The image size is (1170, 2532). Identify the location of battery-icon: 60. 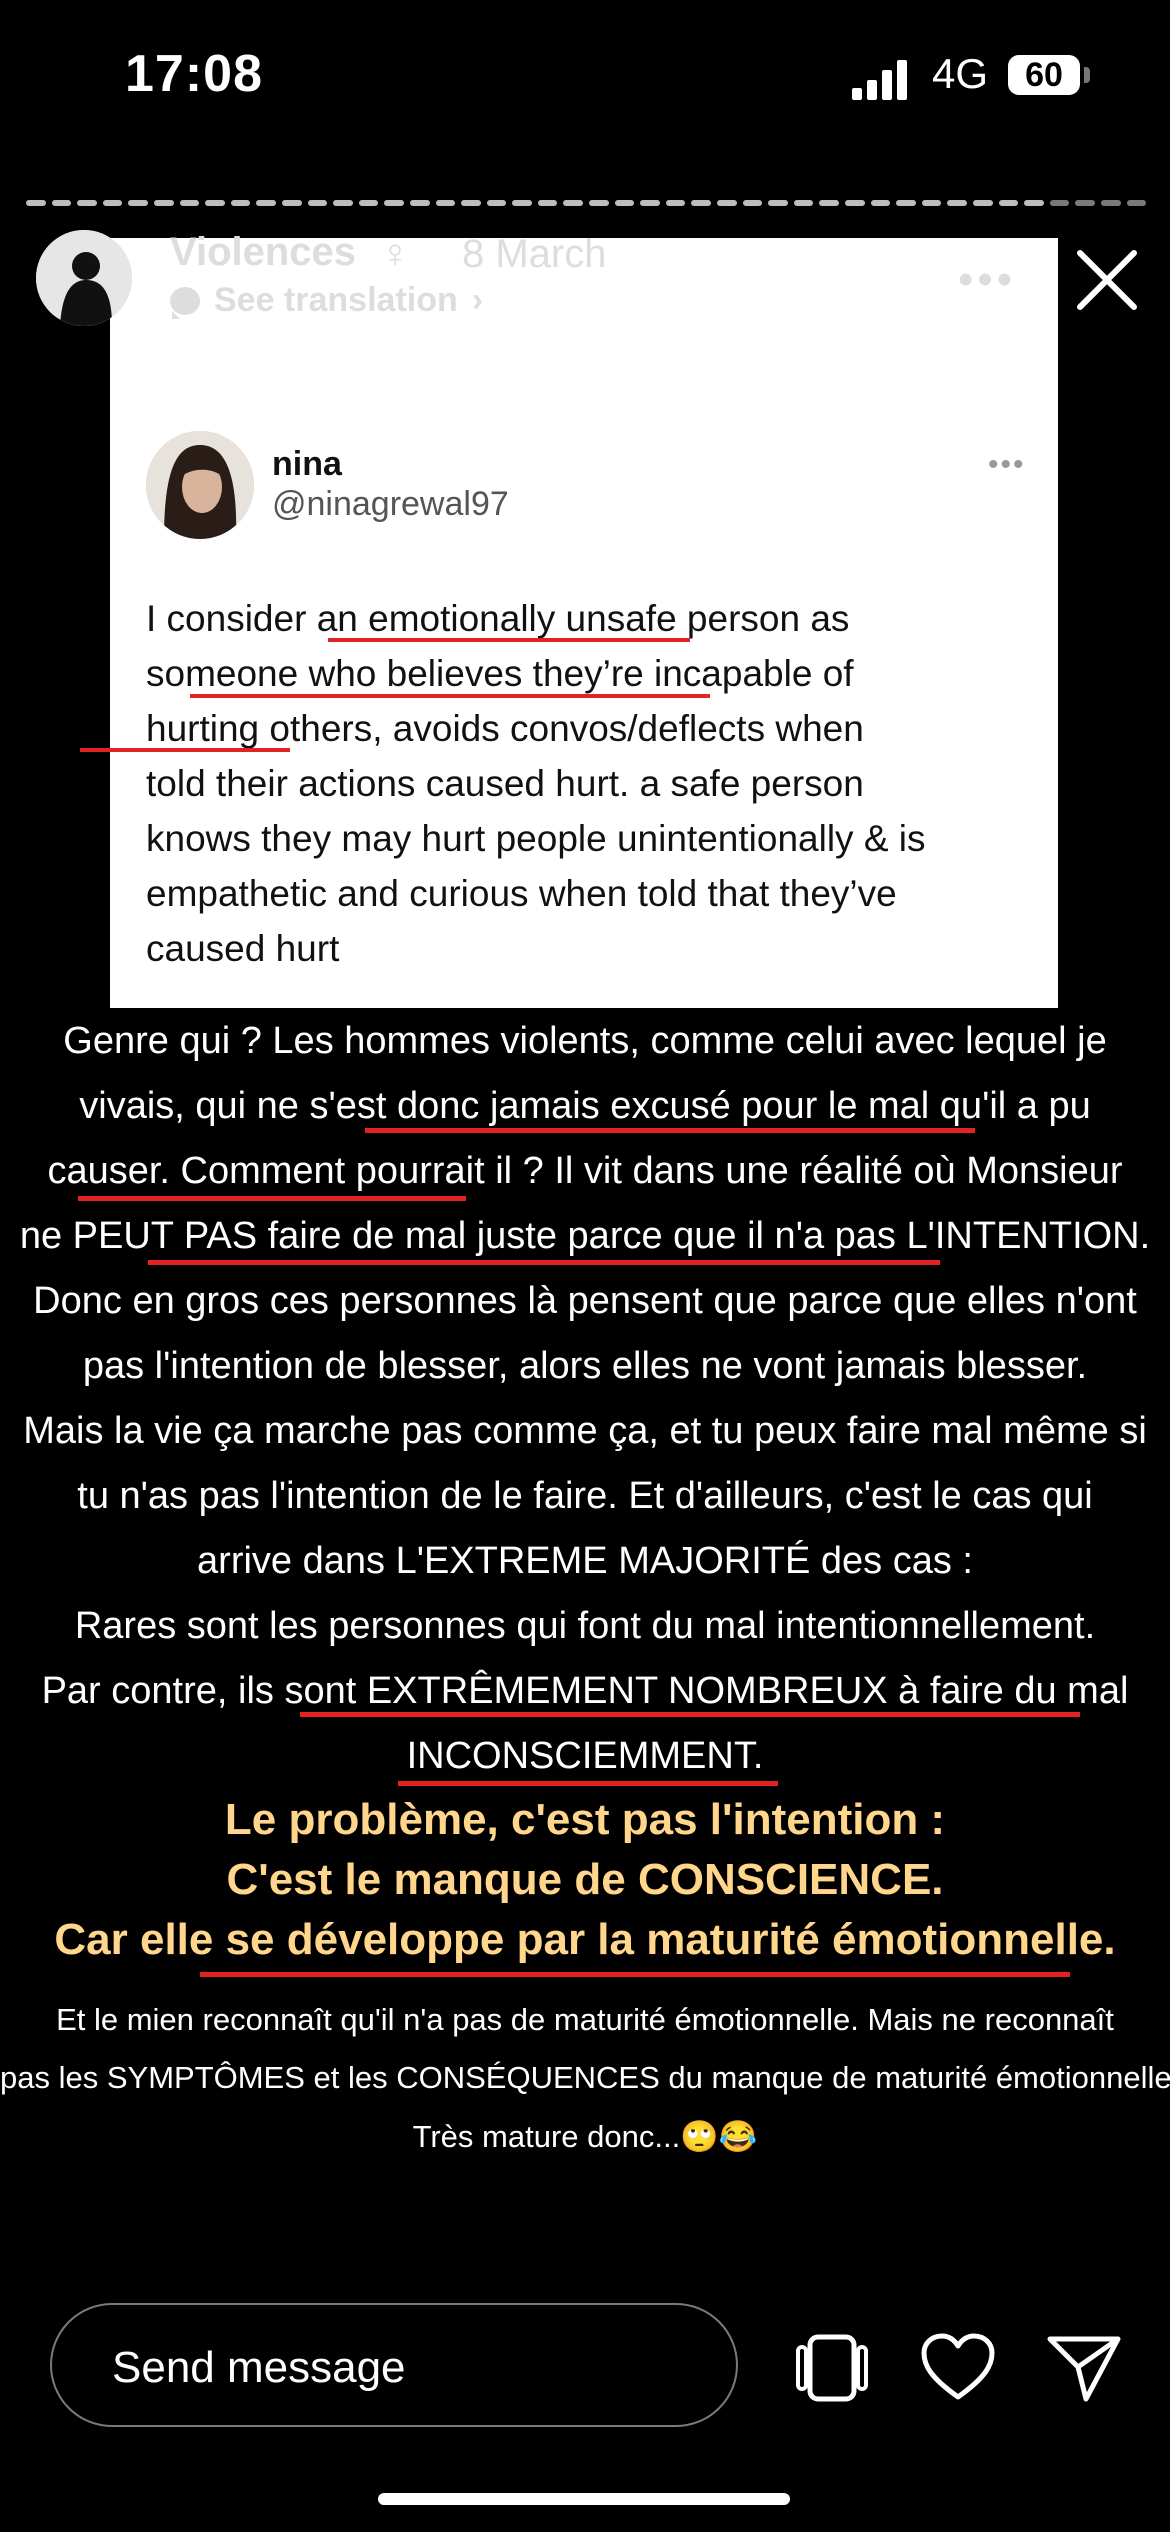
(1044, 75).